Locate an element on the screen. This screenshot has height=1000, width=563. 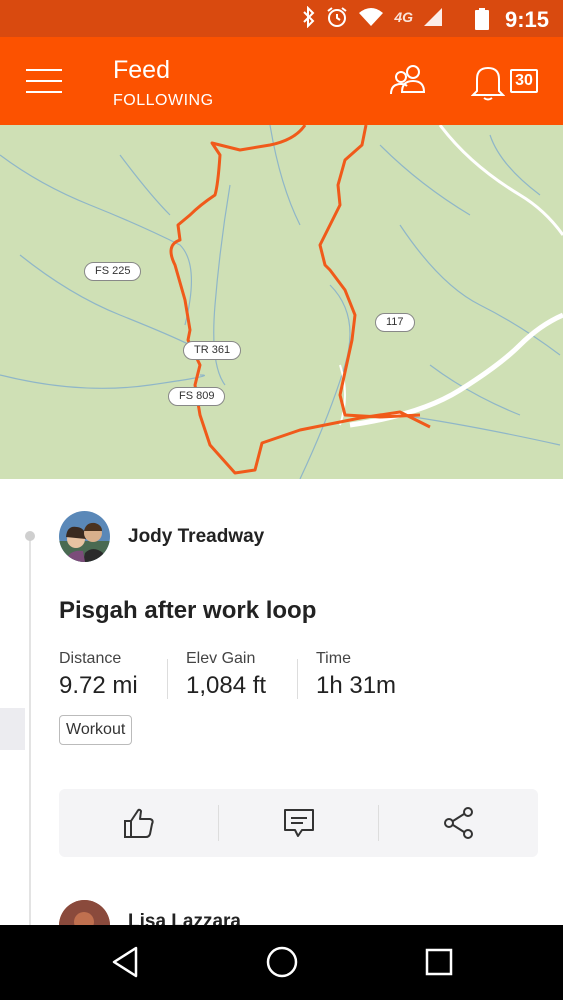
system-nav-bar is located at coordinates (281, 962).